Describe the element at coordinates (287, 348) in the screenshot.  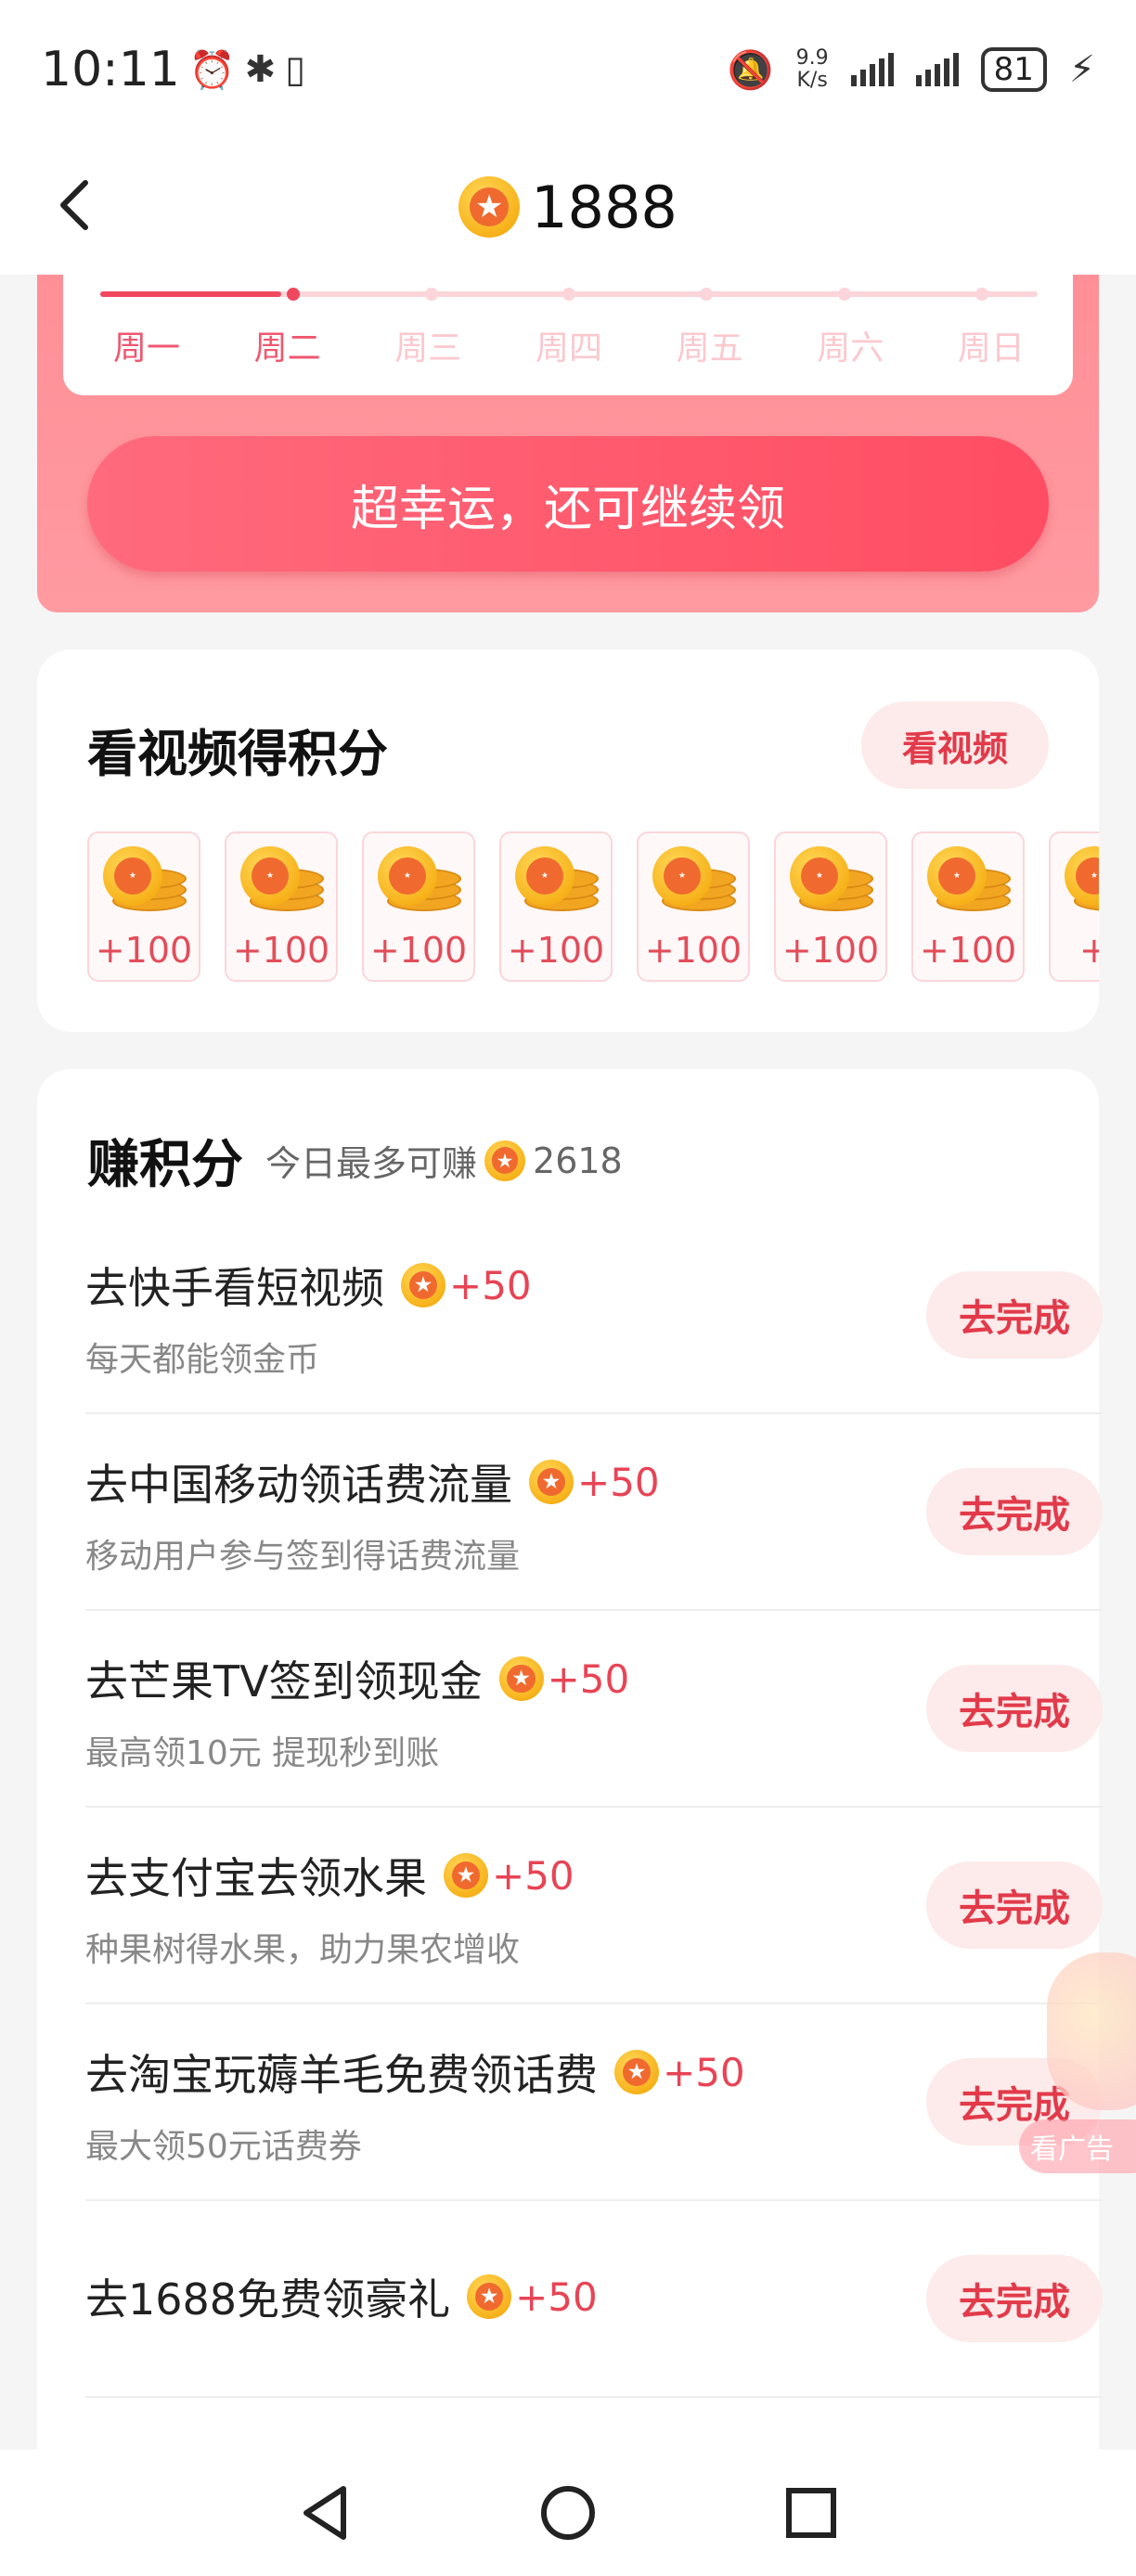
I see `week-day-label: 周二` at that location.